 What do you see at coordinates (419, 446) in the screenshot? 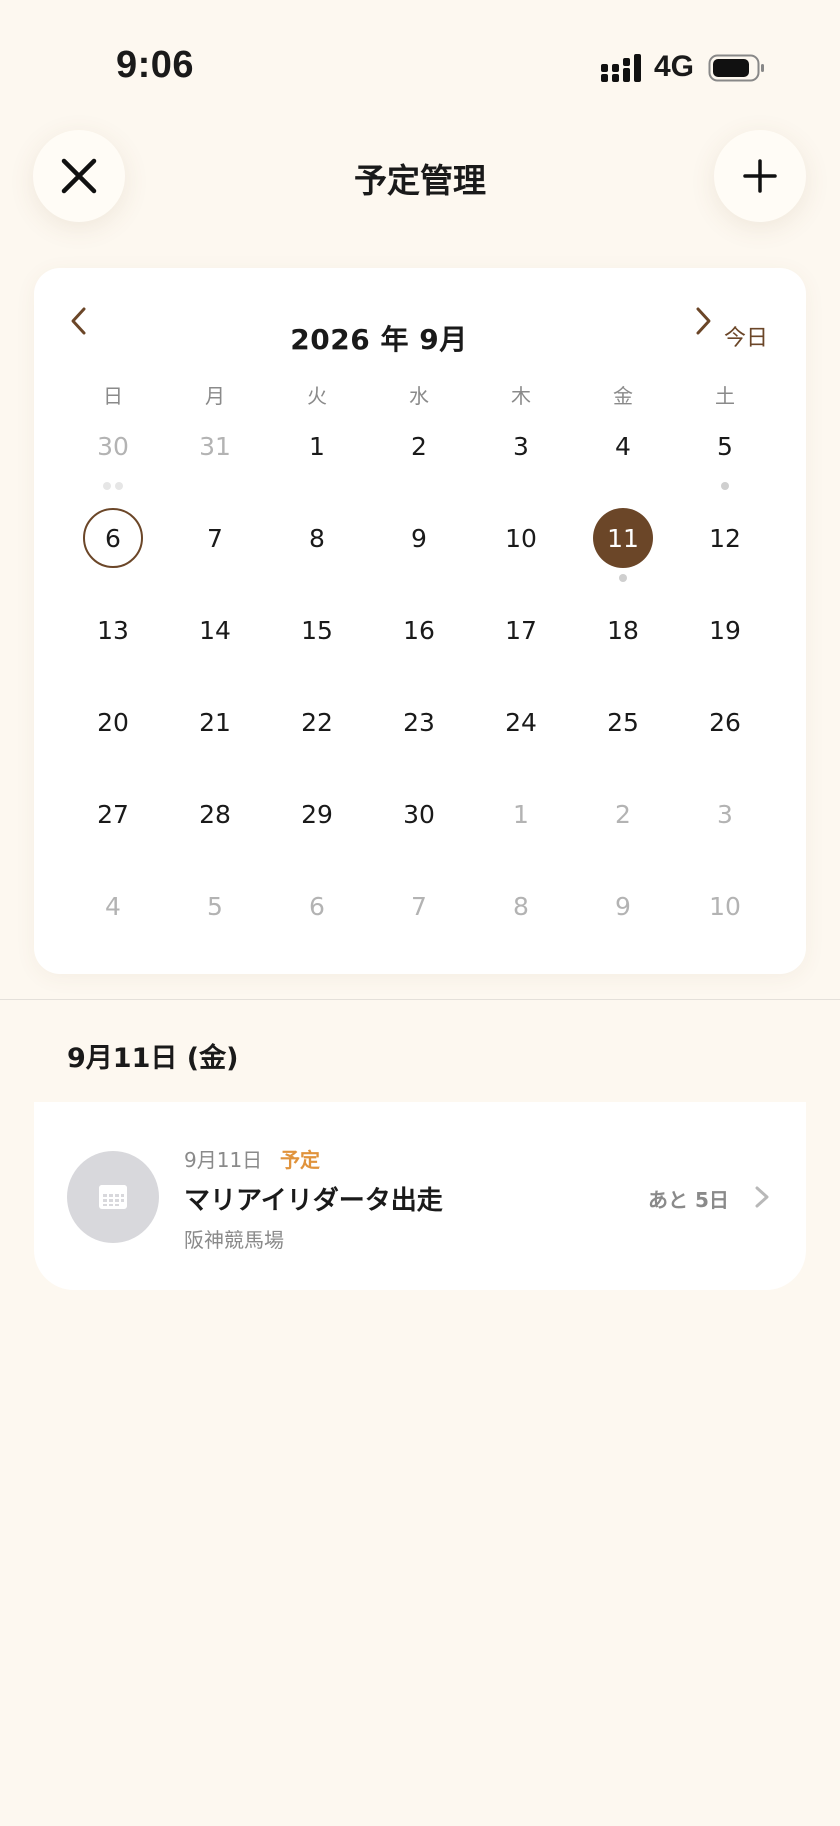
I see `calendar-day-number: 2` at bounding box center [419, 446].